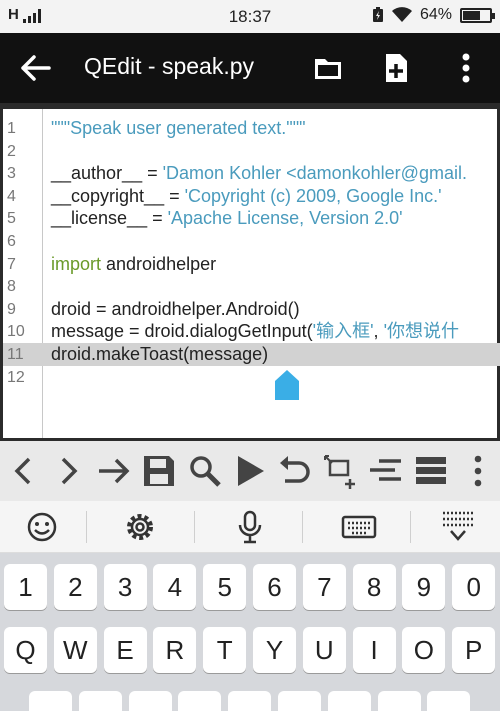 This screenshot has width=500, height=711. Describe the element at coordinates (396, 68) in the screenshot. I see `new-file-icon` at that location.